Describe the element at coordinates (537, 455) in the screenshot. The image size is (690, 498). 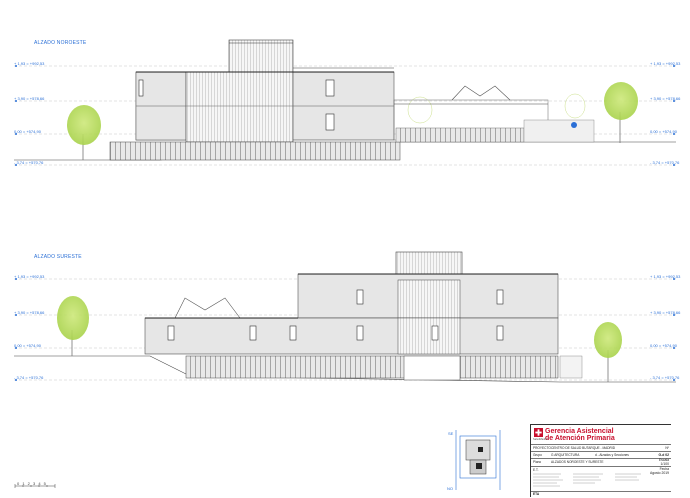
I see `author-label: Grupo` at that location.